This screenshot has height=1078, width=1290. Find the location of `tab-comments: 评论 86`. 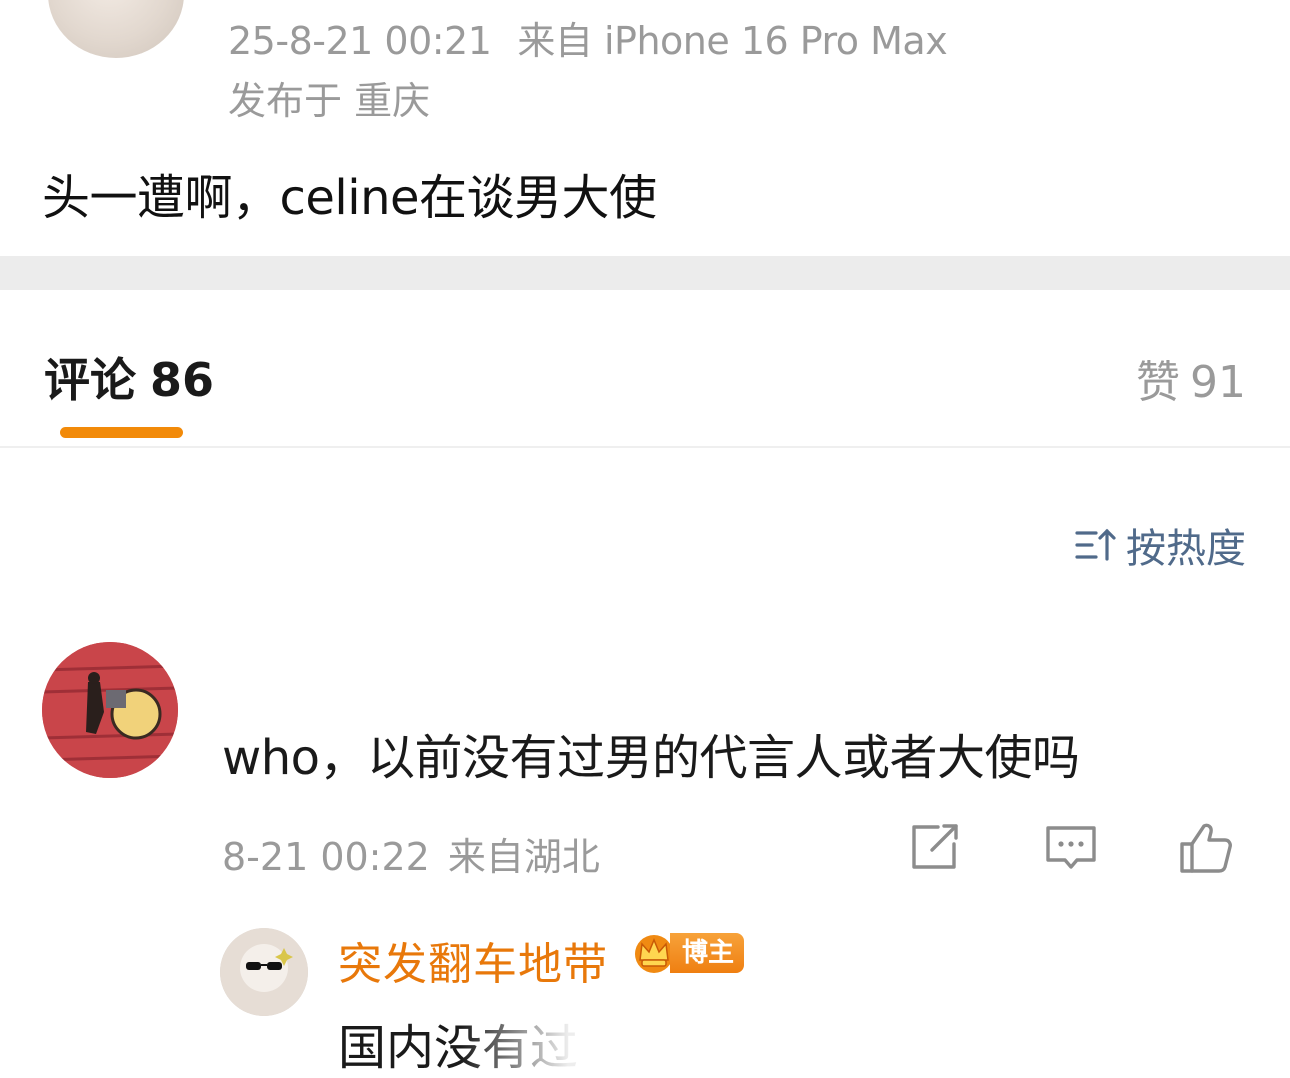

tab-comments: 评论 86 is located at coordinates (129, 377).